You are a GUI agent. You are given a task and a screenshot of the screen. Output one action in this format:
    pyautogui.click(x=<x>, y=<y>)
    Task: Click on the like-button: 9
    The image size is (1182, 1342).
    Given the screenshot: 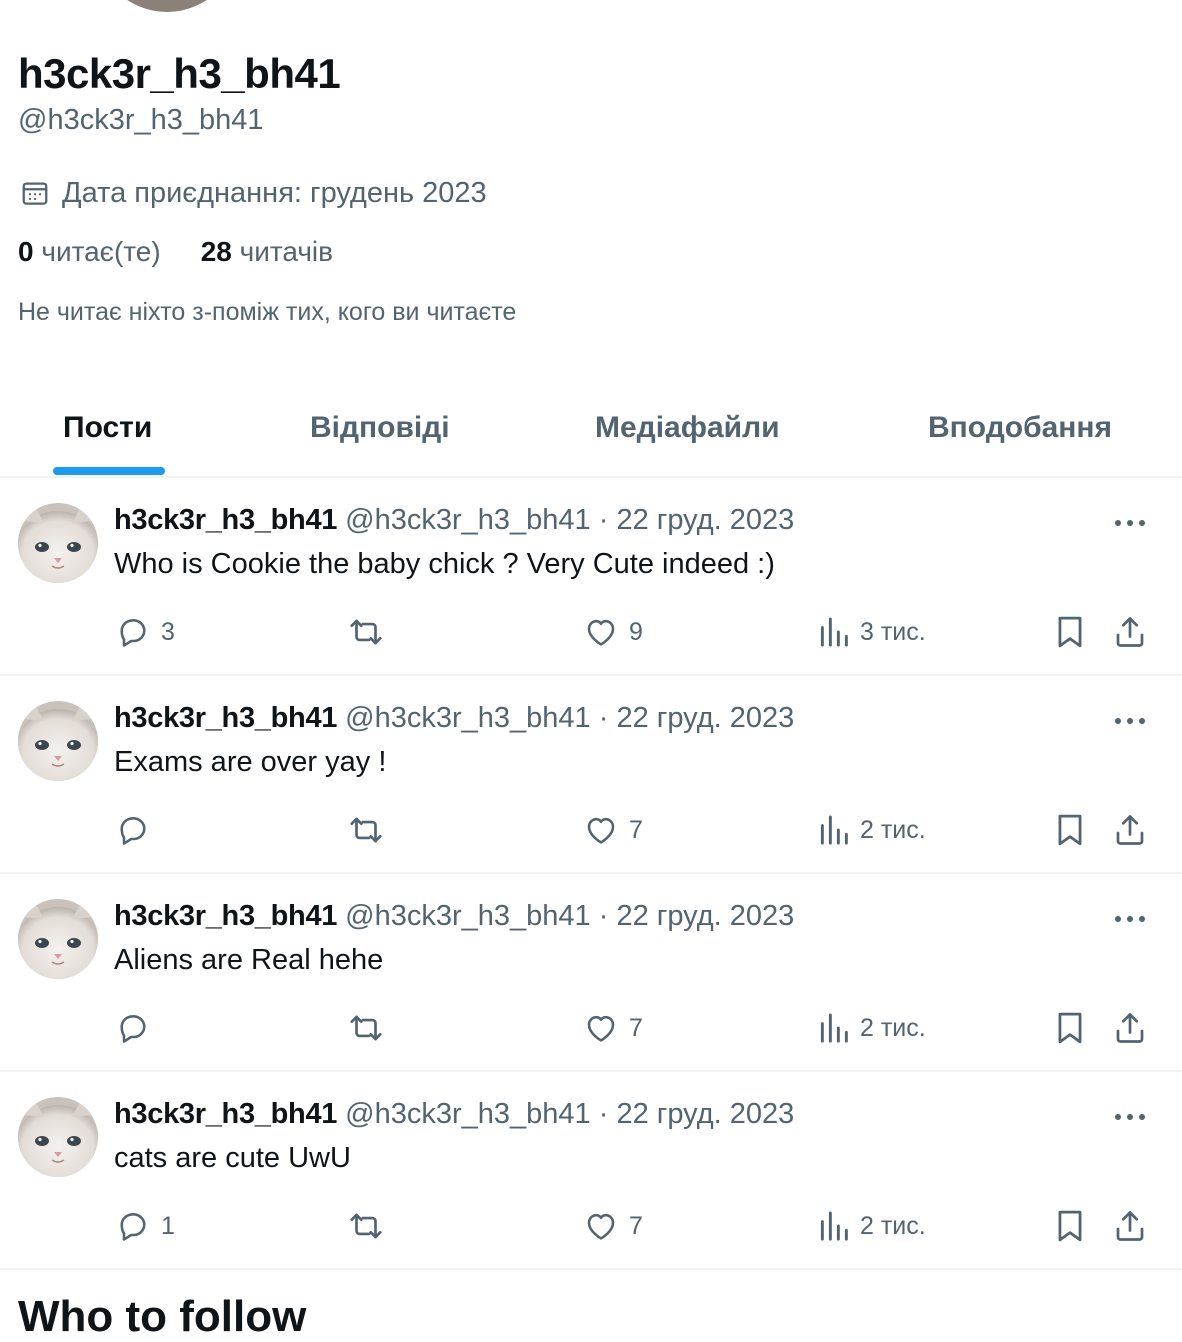 What is the action you would take?
    pyautogui.click(x=613, y=632)
    